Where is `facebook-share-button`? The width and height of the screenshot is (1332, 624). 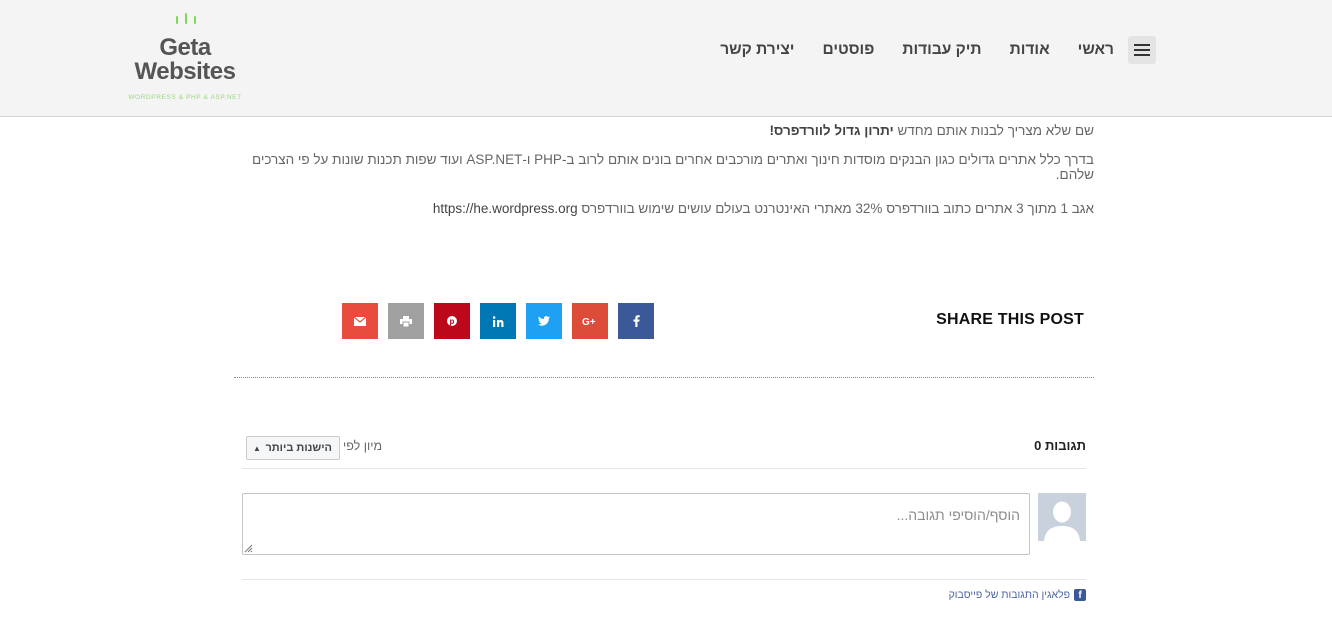 facebook-share-button is located at coordinates (636, 321).